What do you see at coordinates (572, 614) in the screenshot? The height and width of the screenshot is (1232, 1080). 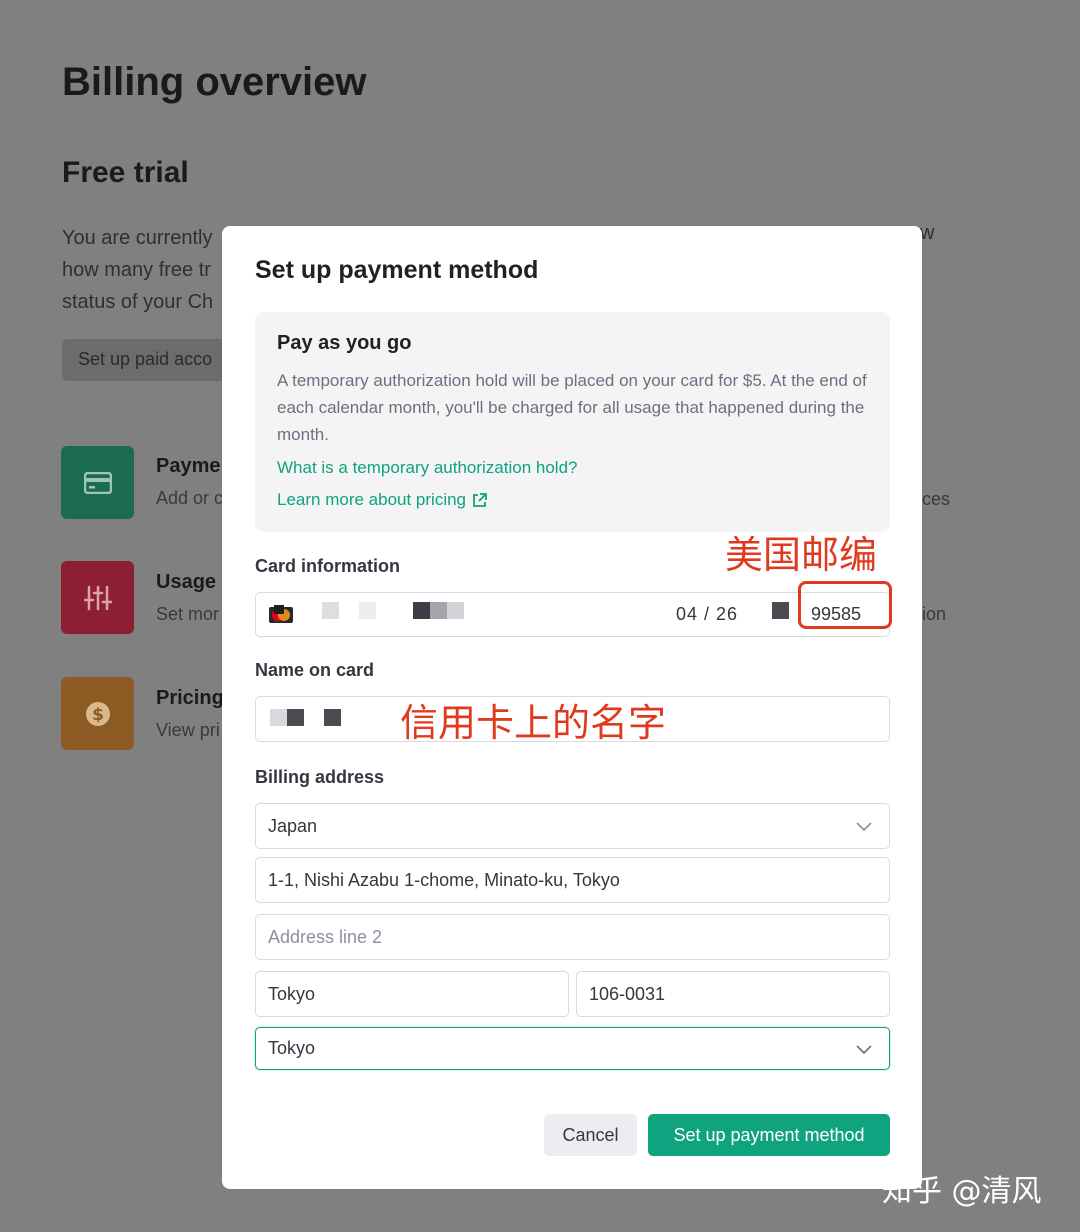 I see `card-information-field: 04 / 26 99585` at bounding box center [572, 614].